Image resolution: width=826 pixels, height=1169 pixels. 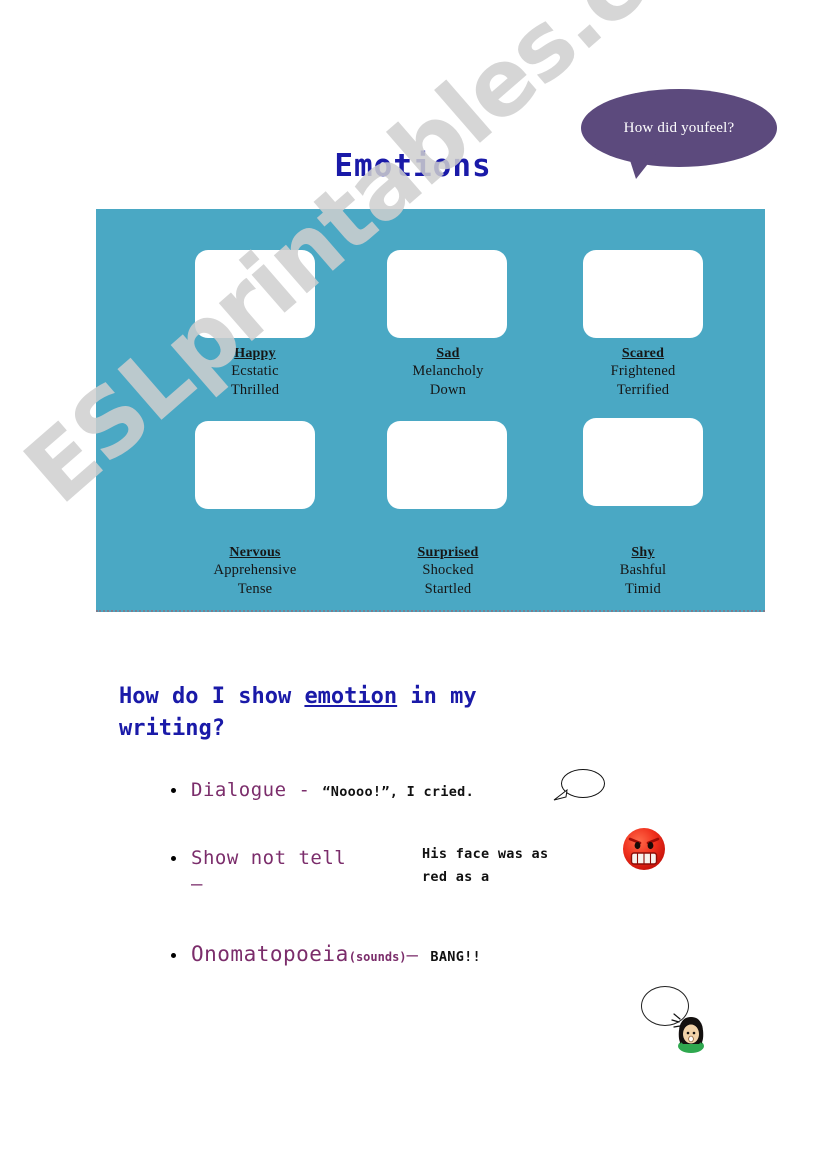 I want to click on technique-example: His face was as red as a, so click(x=509, y=866).